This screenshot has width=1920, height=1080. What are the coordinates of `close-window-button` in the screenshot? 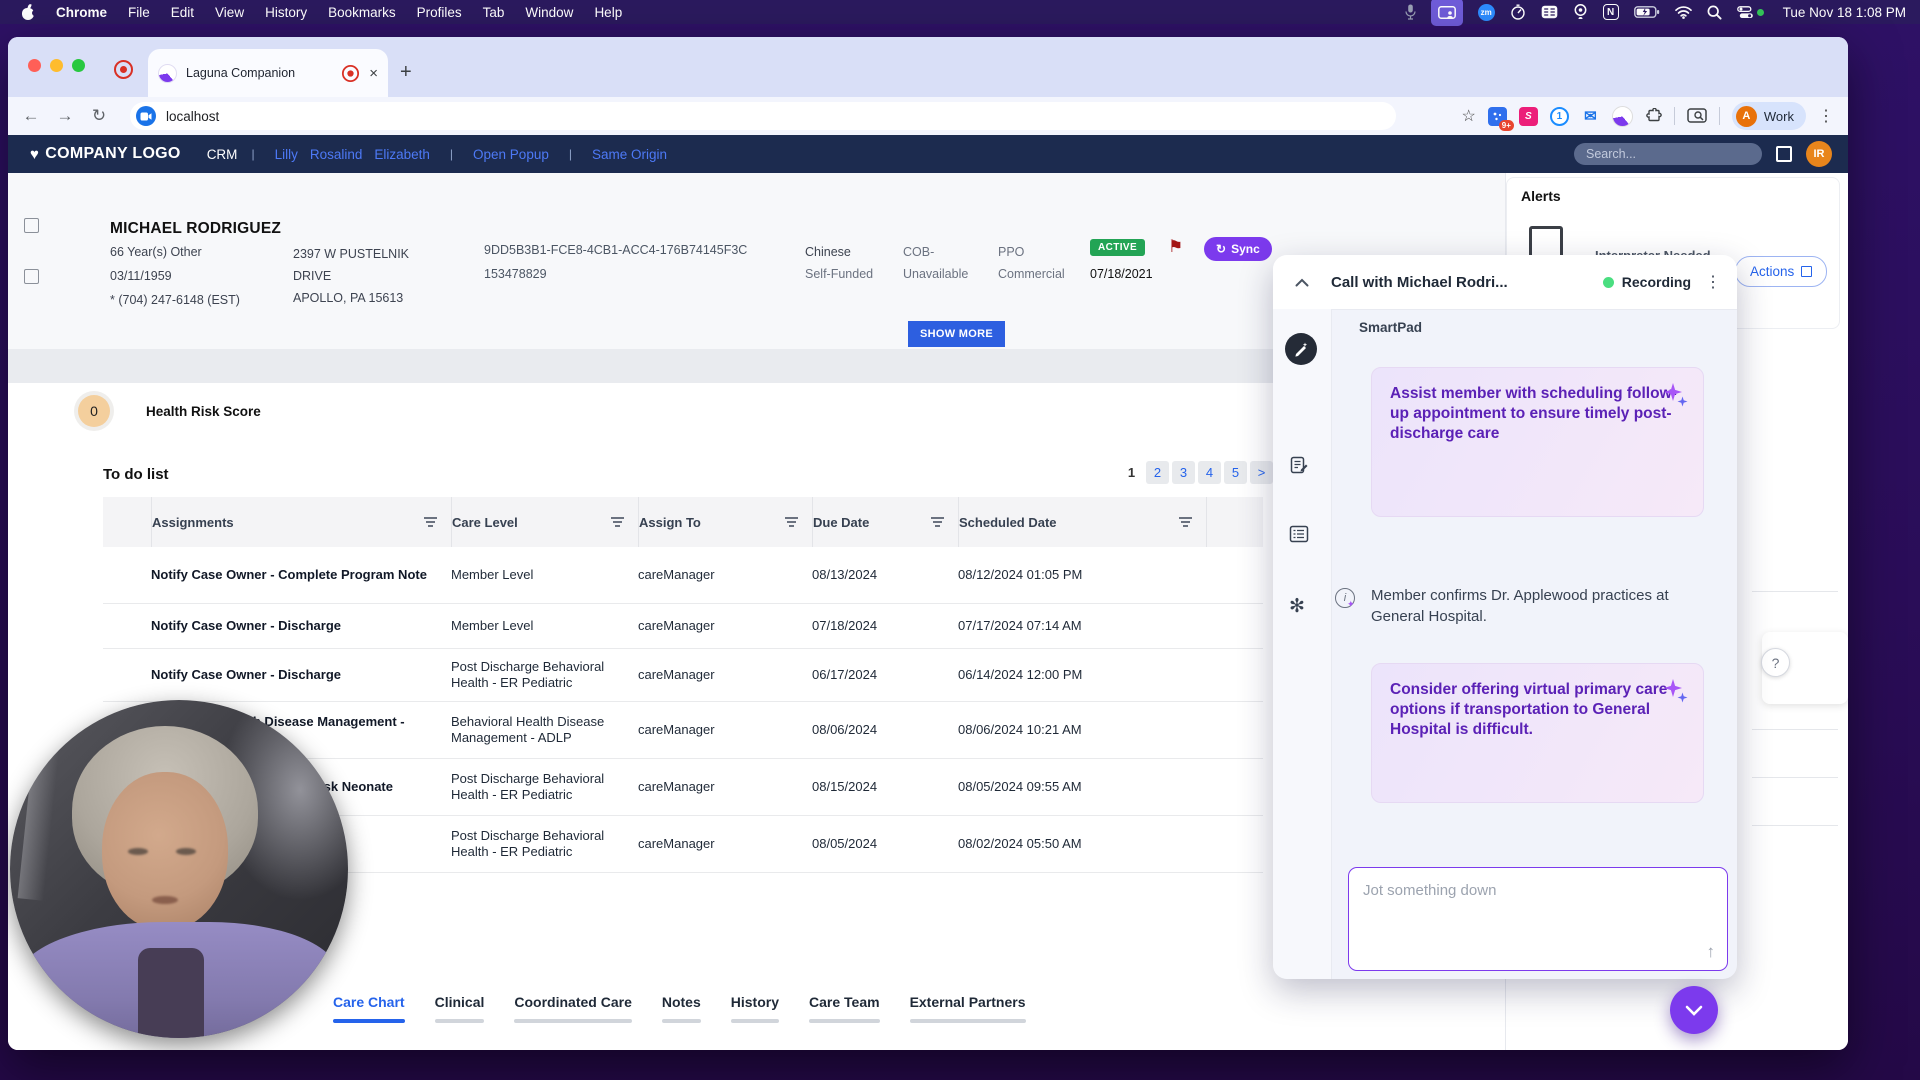 It's located at (34, 65).